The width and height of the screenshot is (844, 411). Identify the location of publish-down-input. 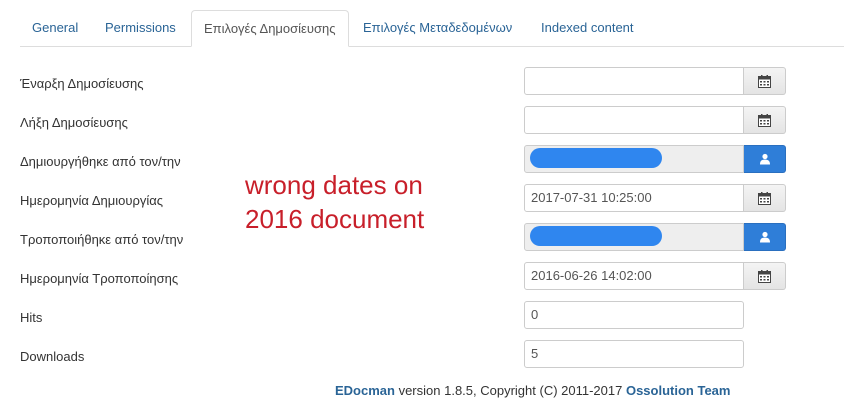
(634, 120).